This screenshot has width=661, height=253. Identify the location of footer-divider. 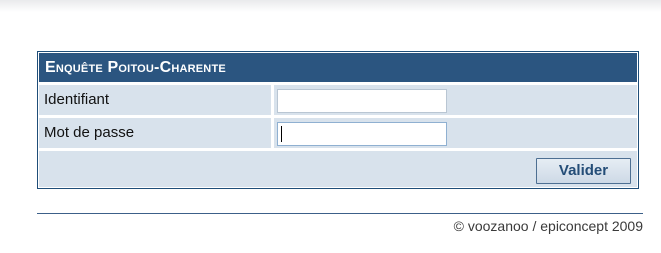
(340, 213).